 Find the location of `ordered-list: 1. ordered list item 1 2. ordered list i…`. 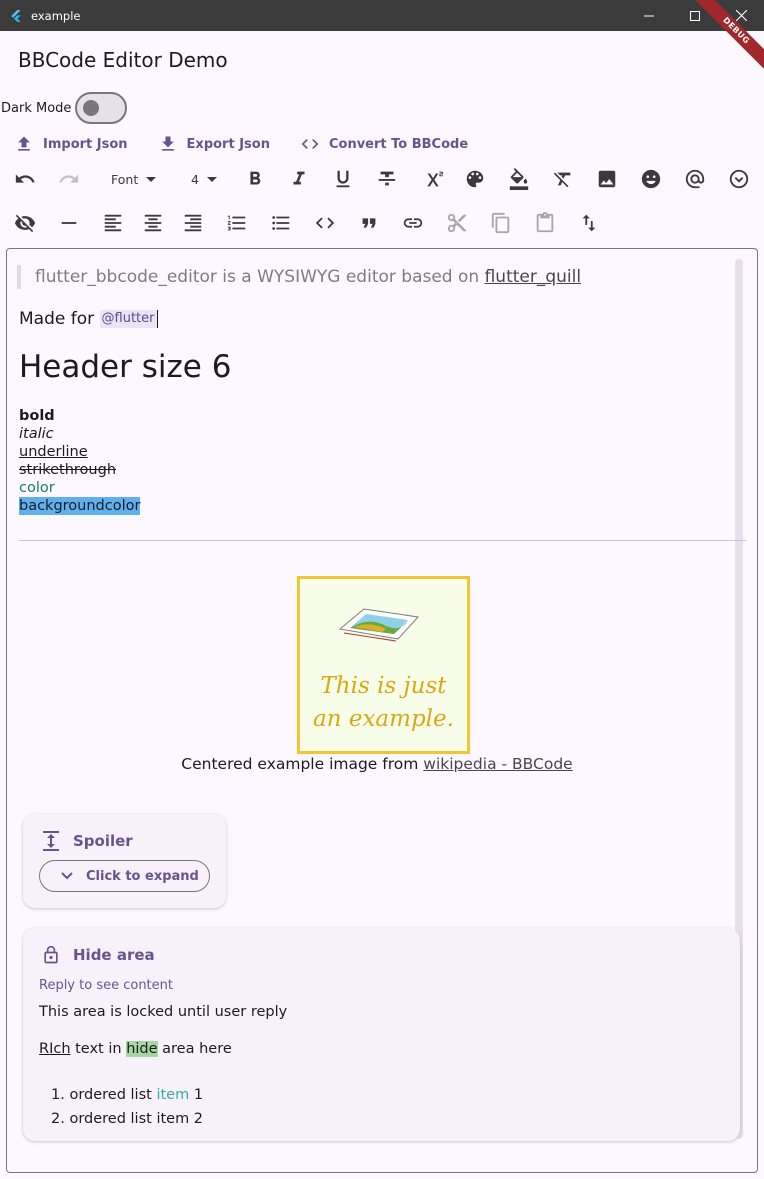

ordered-list: 1. ordered list item 1 2. ordered list i… is located at coordinates (127, 1107).